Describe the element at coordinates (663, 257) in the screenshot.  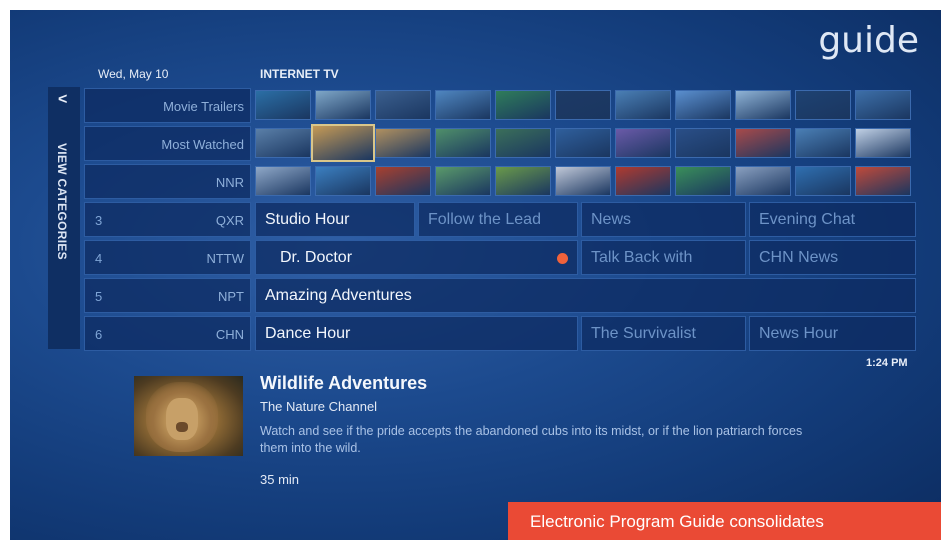
I see `program-cell: Talk Back with` at that location.